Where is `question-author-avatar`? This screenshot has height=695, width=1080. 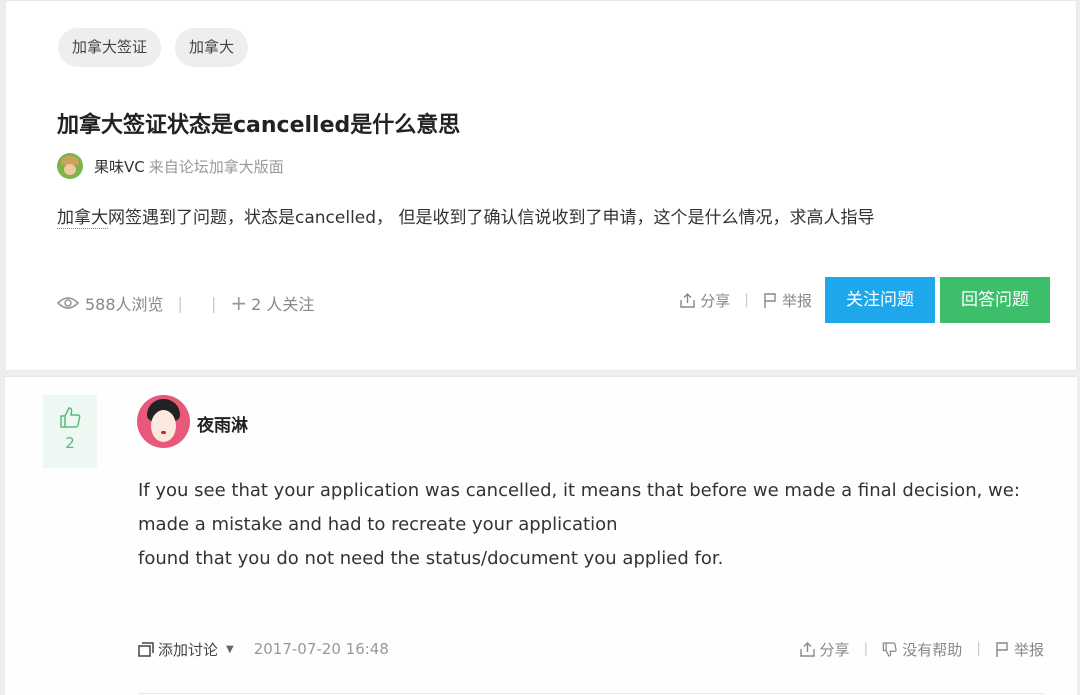
question-author-avatar is located at coordinates (70, 166).